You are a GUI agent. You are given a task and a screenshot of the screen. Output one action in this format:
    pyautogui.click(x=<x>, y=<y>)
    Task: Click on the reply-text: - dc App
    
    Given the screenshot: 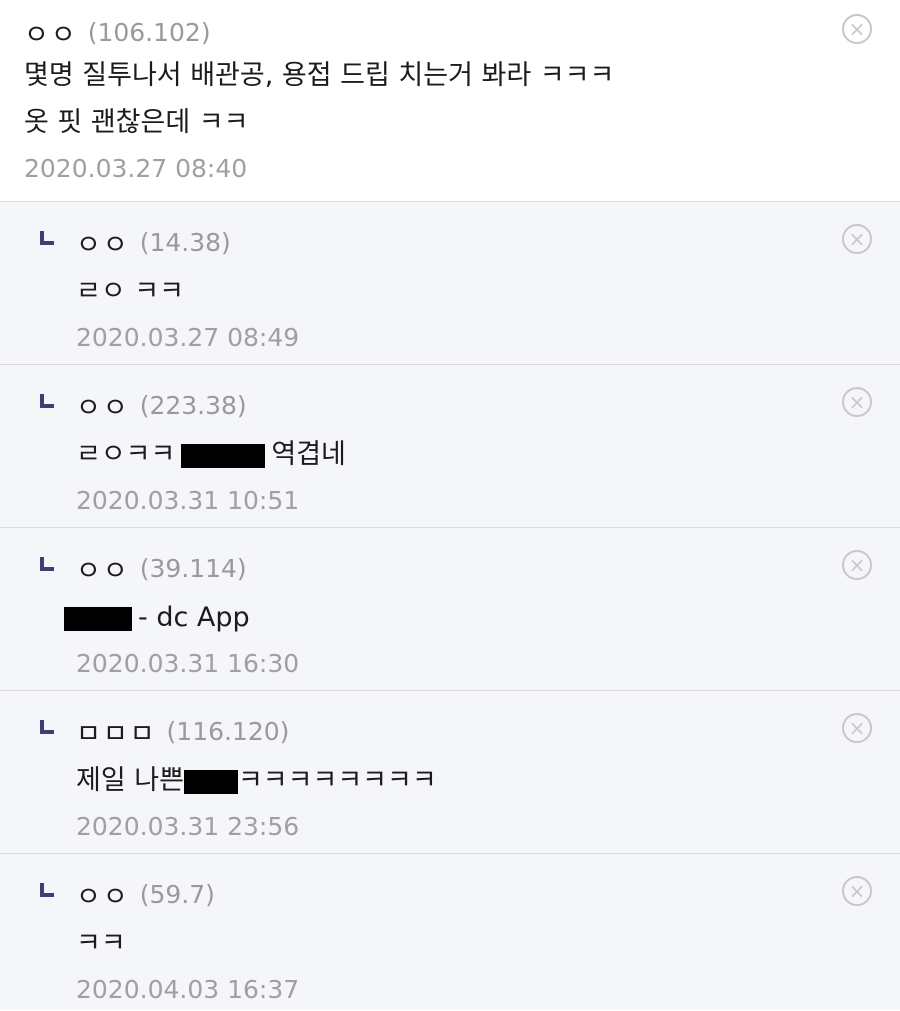 What is the action you would take?
    pyautogui.click(x=470, y=617)
    